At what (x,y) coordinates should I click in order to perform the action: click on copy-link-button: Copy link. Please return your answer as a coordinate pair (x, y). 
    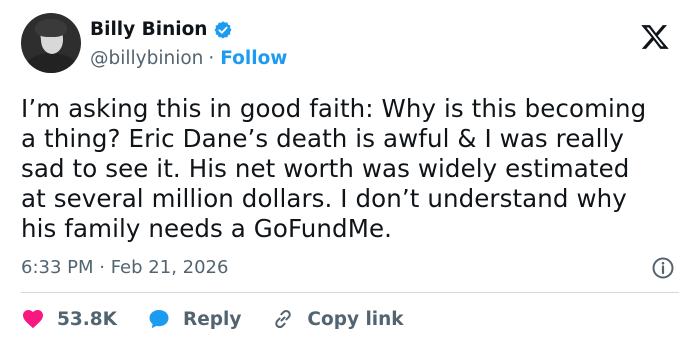
    Looking at the image, I should click on (337, 319).